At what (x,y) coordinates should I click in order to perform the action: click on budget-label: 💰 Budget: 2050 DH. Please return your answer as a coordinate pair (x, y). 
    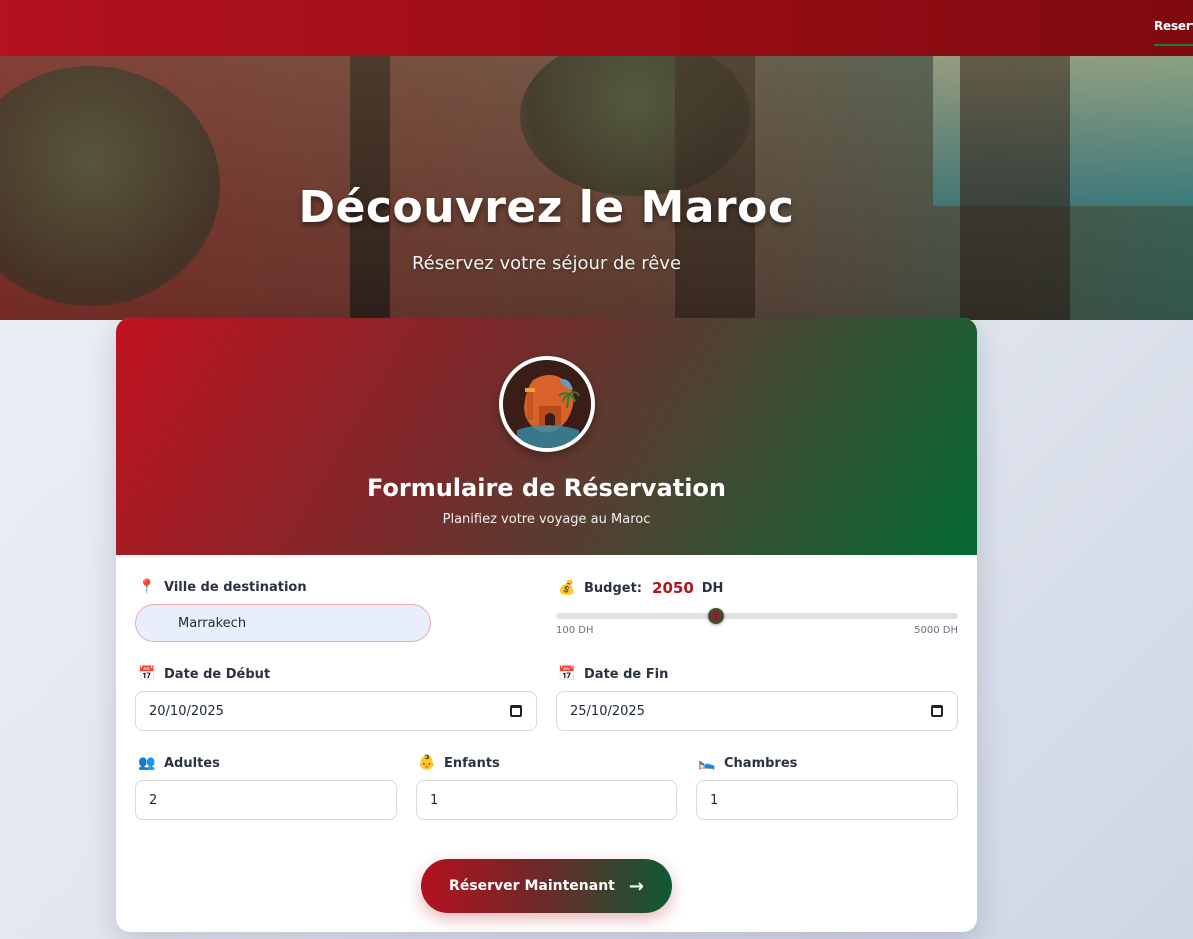
    Looking at the image, I should click on (640, 588).